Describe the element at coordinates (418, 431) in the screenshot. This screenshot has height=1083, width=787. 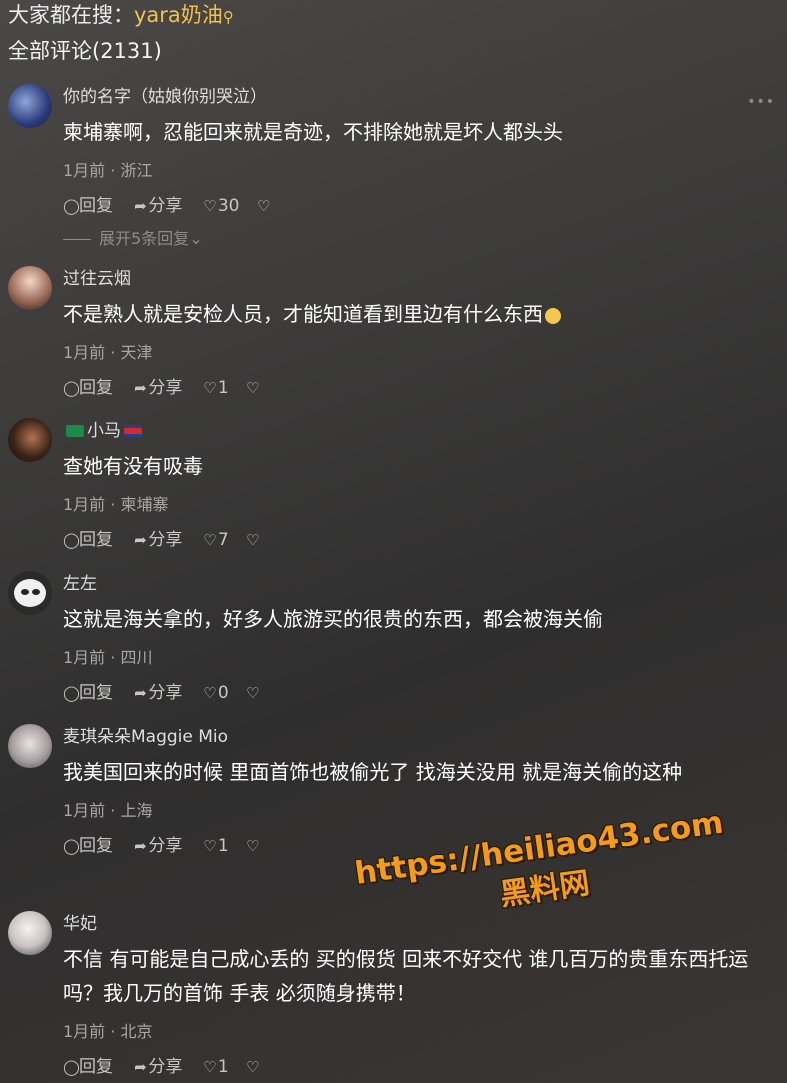
I see `comment-username: 小马` at that location.